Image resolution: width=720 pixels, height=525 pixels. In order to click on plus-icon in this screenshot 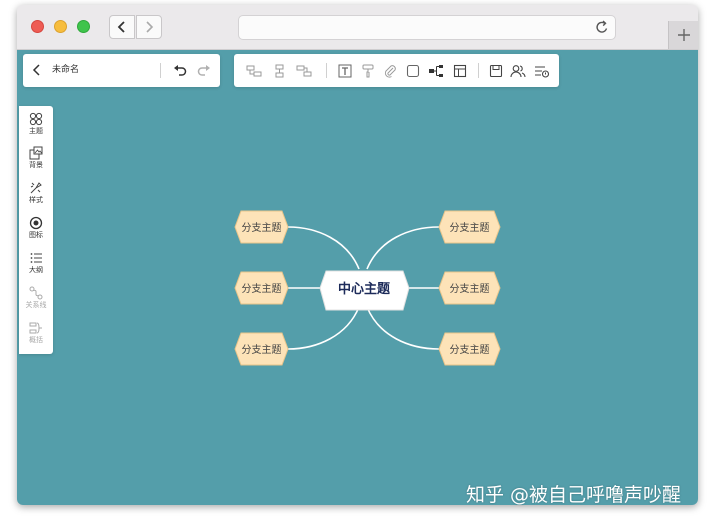, I will do `click(683, 35)`.